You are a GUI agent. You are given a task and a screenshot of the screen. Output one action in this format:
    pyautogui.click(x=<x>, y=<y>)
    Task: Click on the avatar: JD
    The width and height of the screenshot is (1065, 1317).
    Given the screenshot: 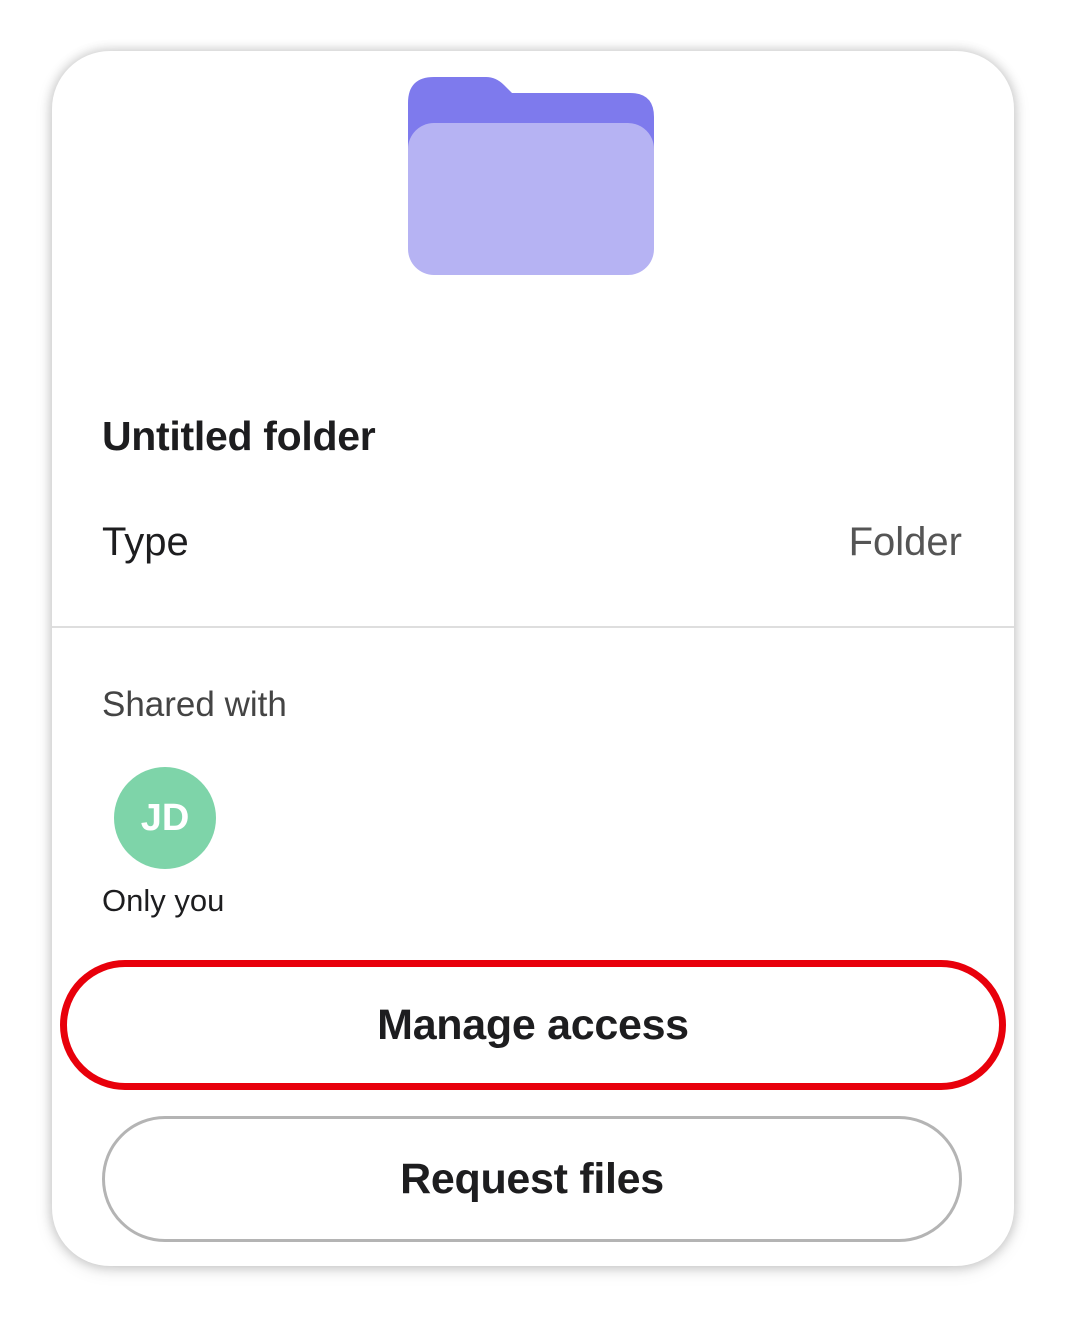 What is the action you would take?
    pyautogui.click(x=165, y=818)
    